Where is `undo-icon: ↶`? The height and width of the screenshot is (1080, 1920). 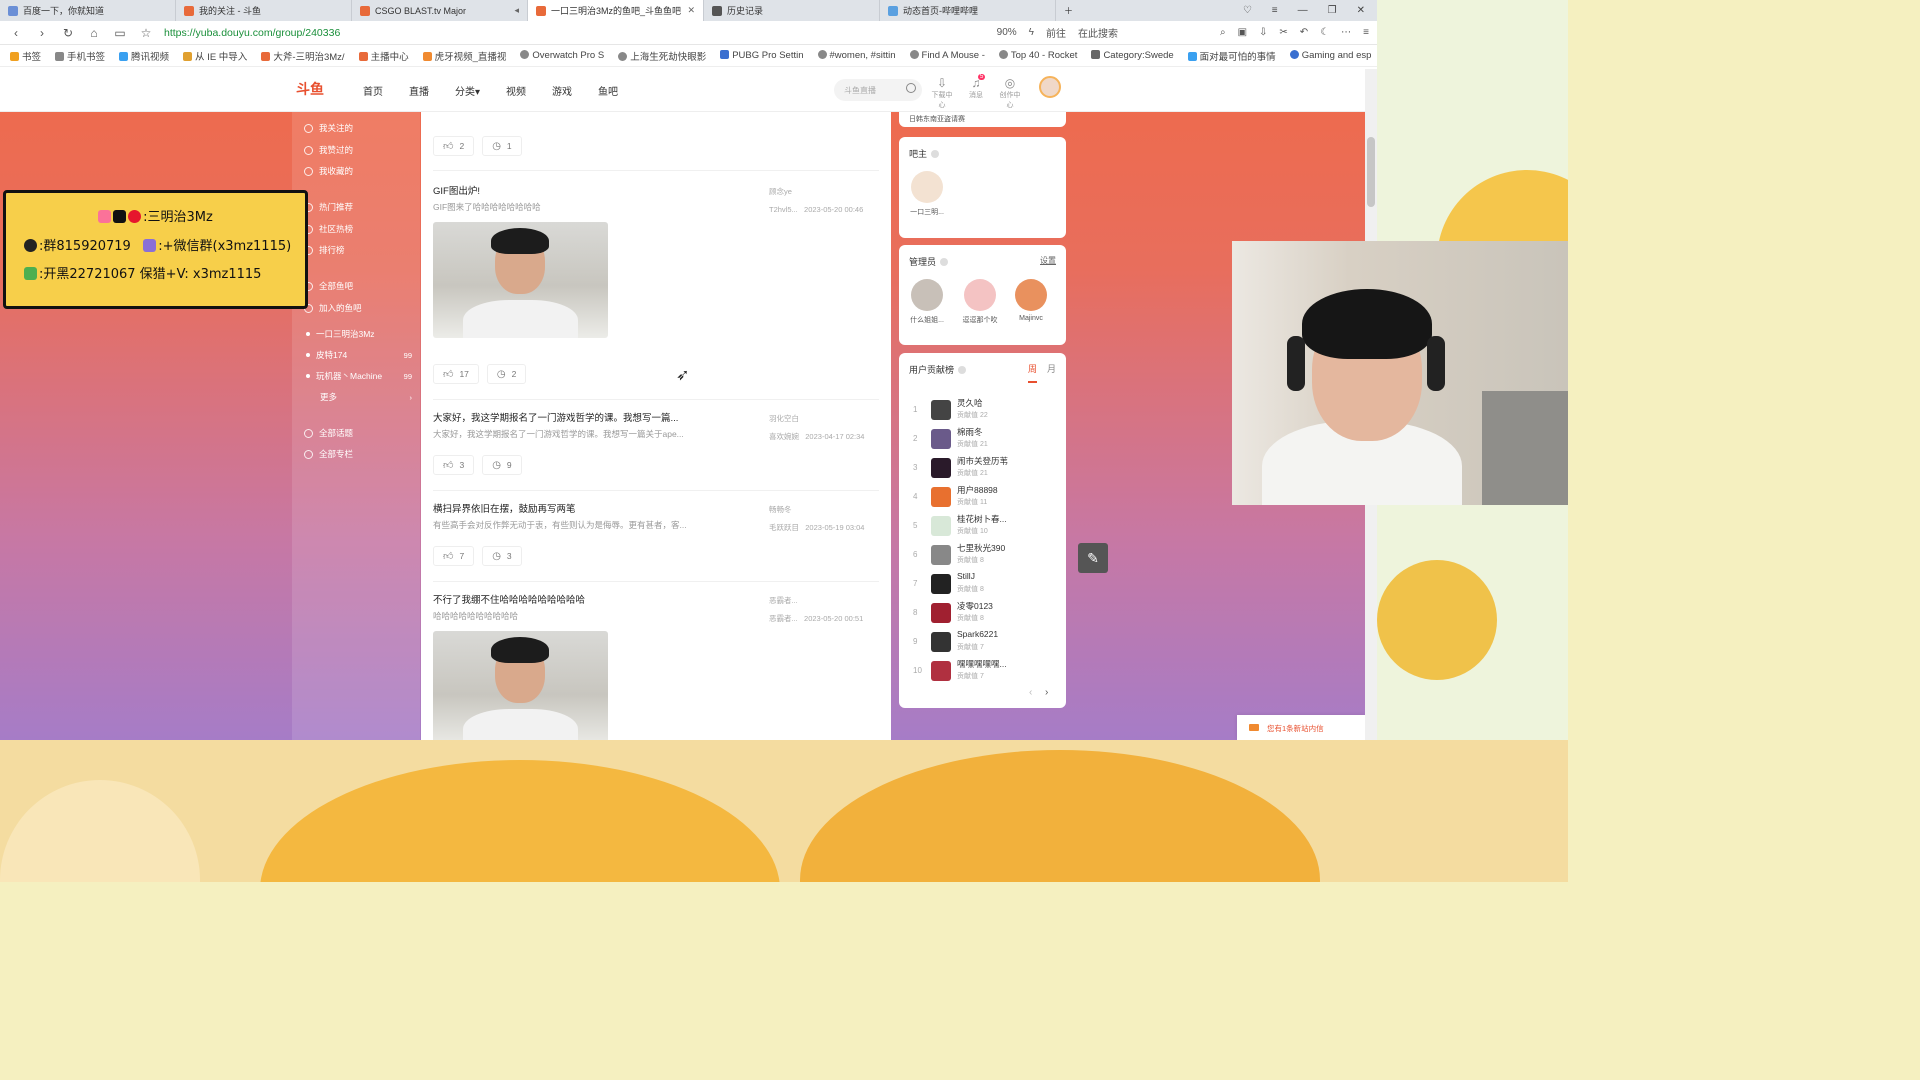
undo-icon: ↶ is located at coordinates (1304, 32).